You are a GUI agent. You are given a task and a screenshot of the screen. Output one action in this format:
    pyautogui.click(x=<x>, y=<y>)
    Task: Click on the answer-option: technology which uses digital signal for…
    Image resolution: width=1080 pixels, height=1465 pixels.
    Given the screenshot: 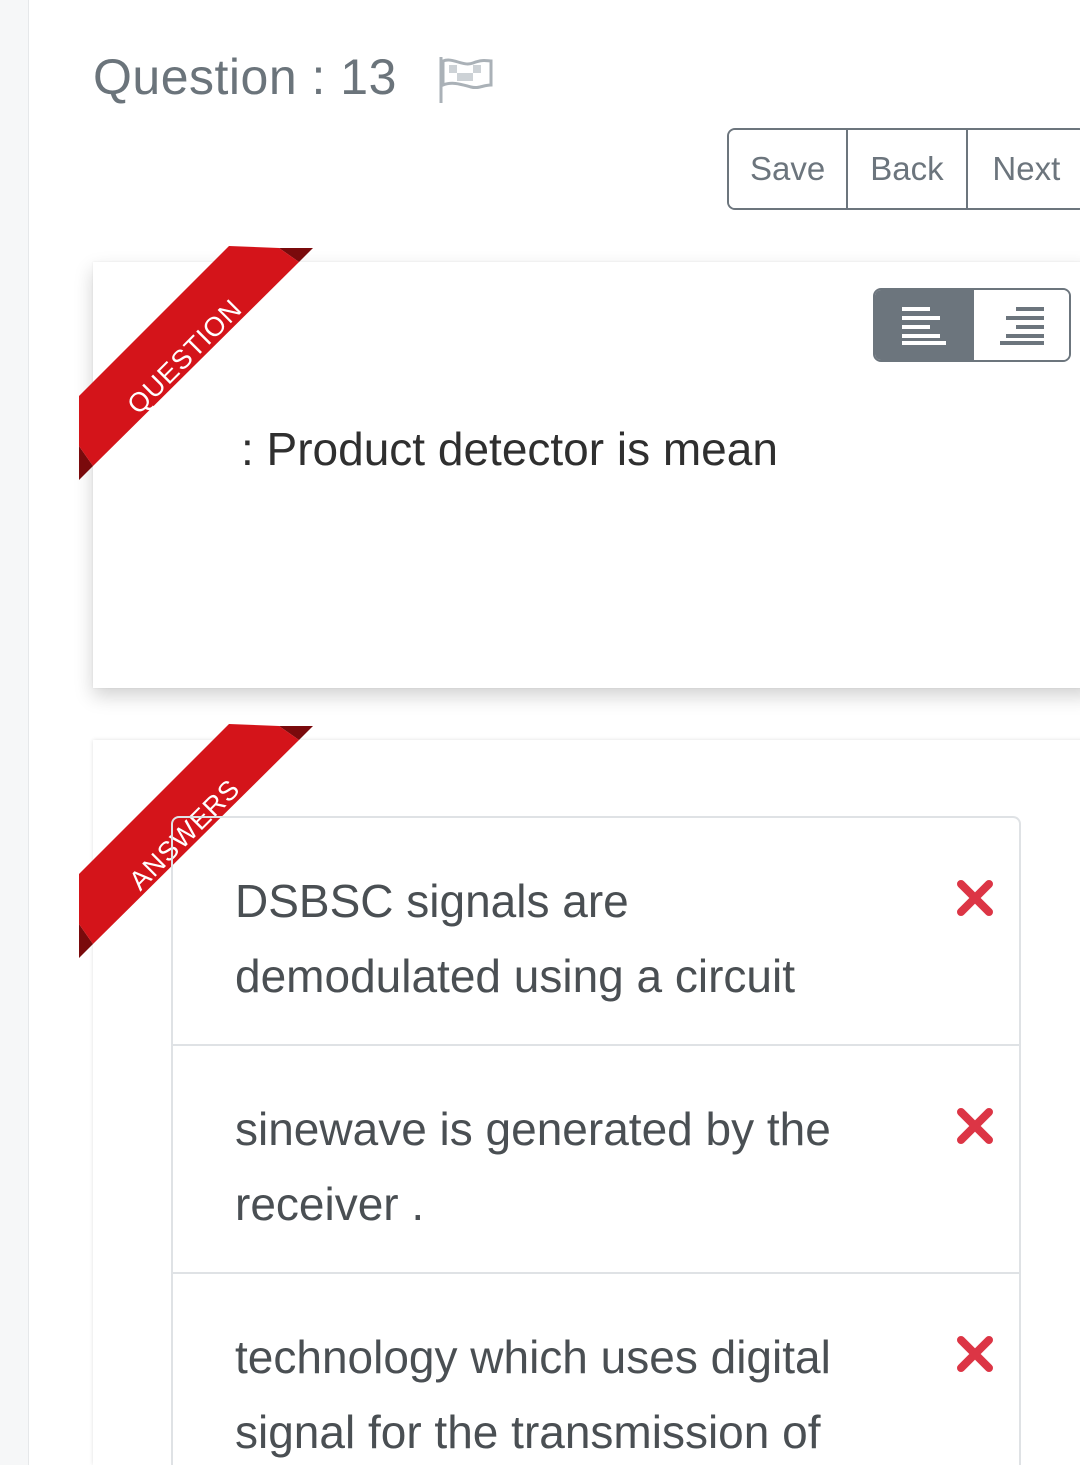 What is the action you would take?
    pyautogui.click(x=596, y=1369)
    